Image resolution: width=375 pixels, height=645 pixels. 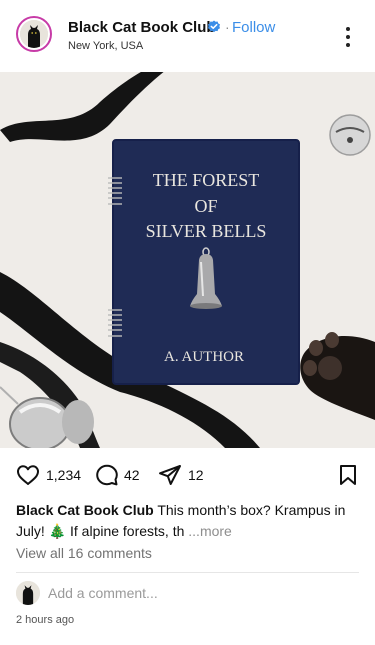 What do you see at coordinates (132, 475) in the screenshot?
I see `comment-count: 42` at bounding box center [132, 475].